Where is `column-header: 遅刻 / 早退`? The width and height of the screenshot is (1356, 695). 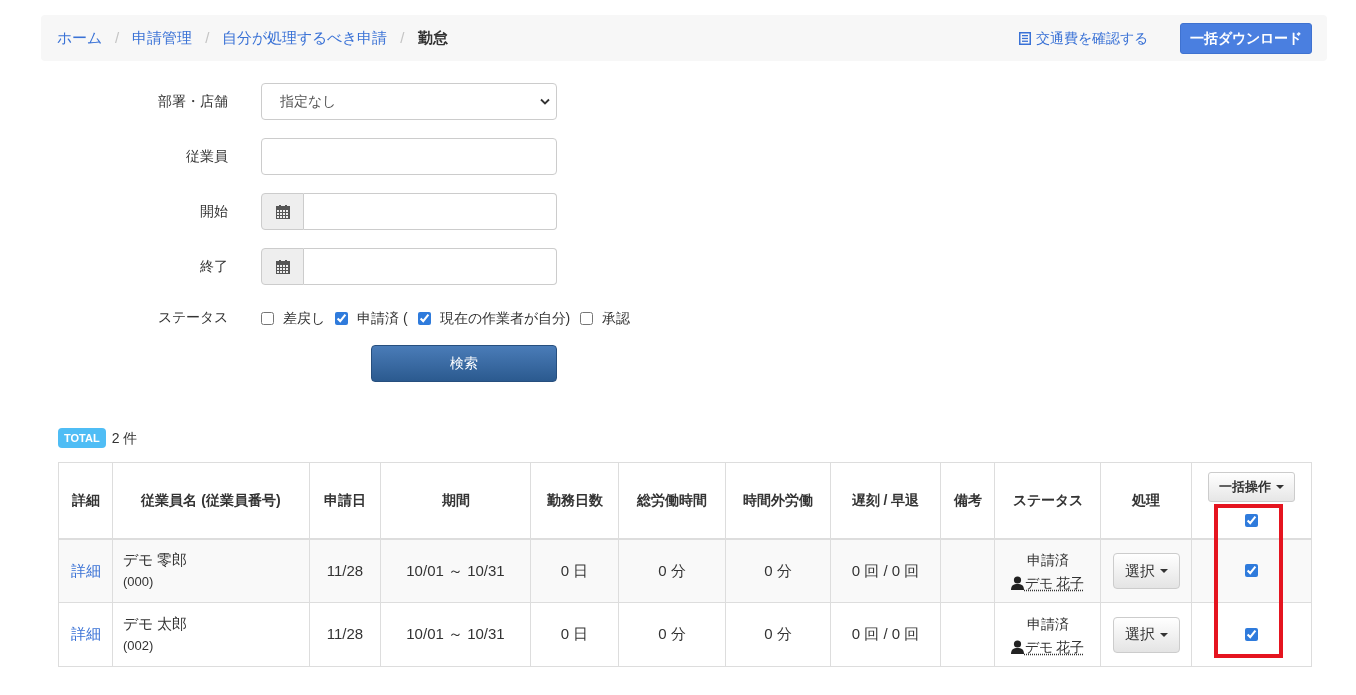
column-header: 遅刻 / 早退 is located at coordinates (885, 500).